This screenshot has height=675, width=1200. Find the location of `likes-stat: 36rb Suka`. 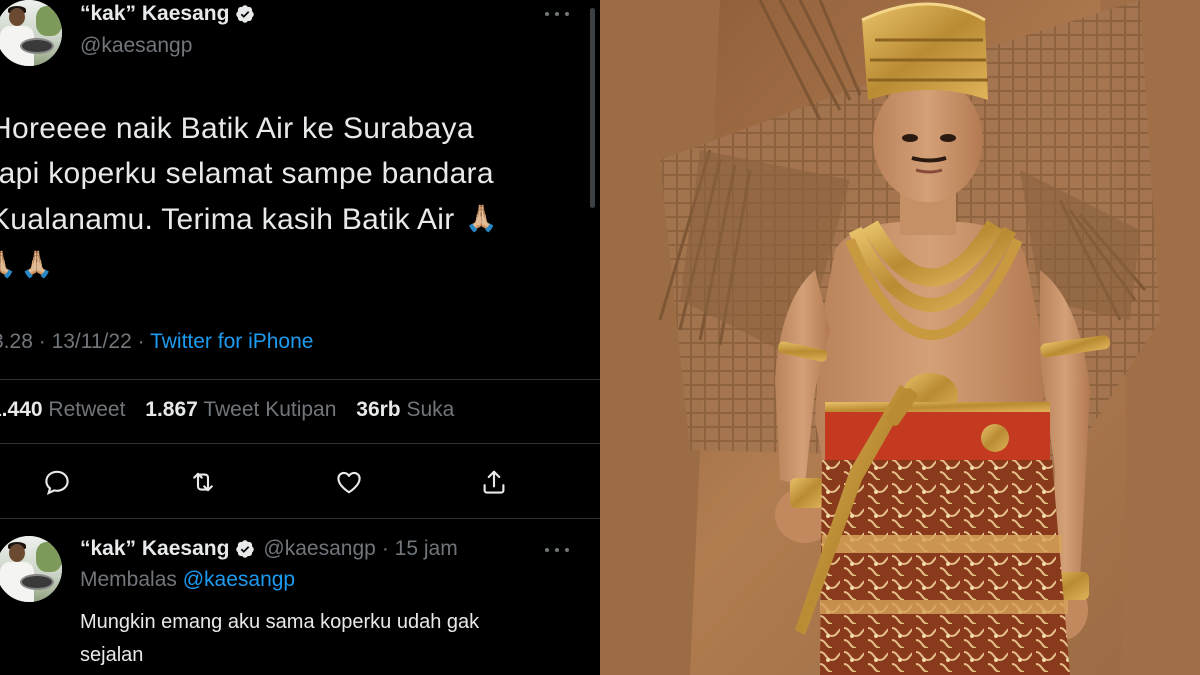

likes-stat: 36rb Suka is located at coordinates (405, 409).